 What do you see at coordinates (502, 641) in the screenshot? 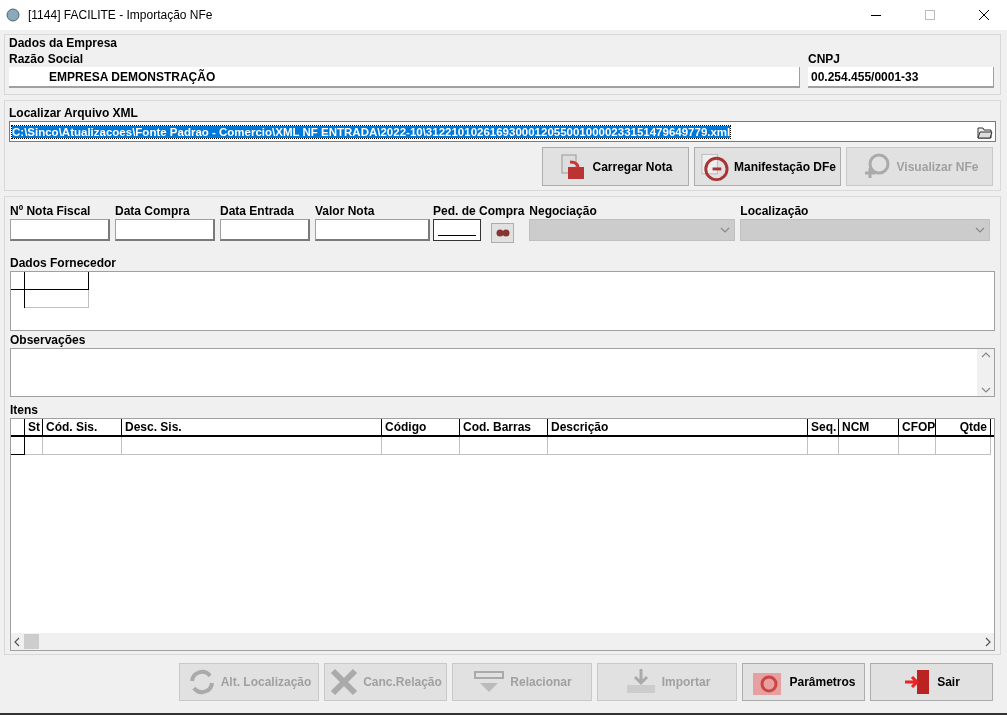
I see `horizontal-scrollbar` at bounding box center [502, 641].